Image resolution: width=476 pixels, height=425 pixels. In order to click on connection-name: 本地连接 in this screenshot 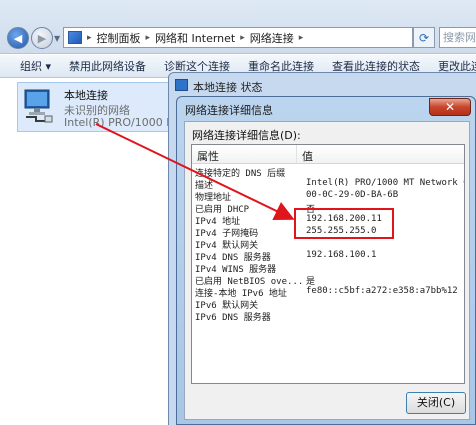, I will do `click(86, 95)`.